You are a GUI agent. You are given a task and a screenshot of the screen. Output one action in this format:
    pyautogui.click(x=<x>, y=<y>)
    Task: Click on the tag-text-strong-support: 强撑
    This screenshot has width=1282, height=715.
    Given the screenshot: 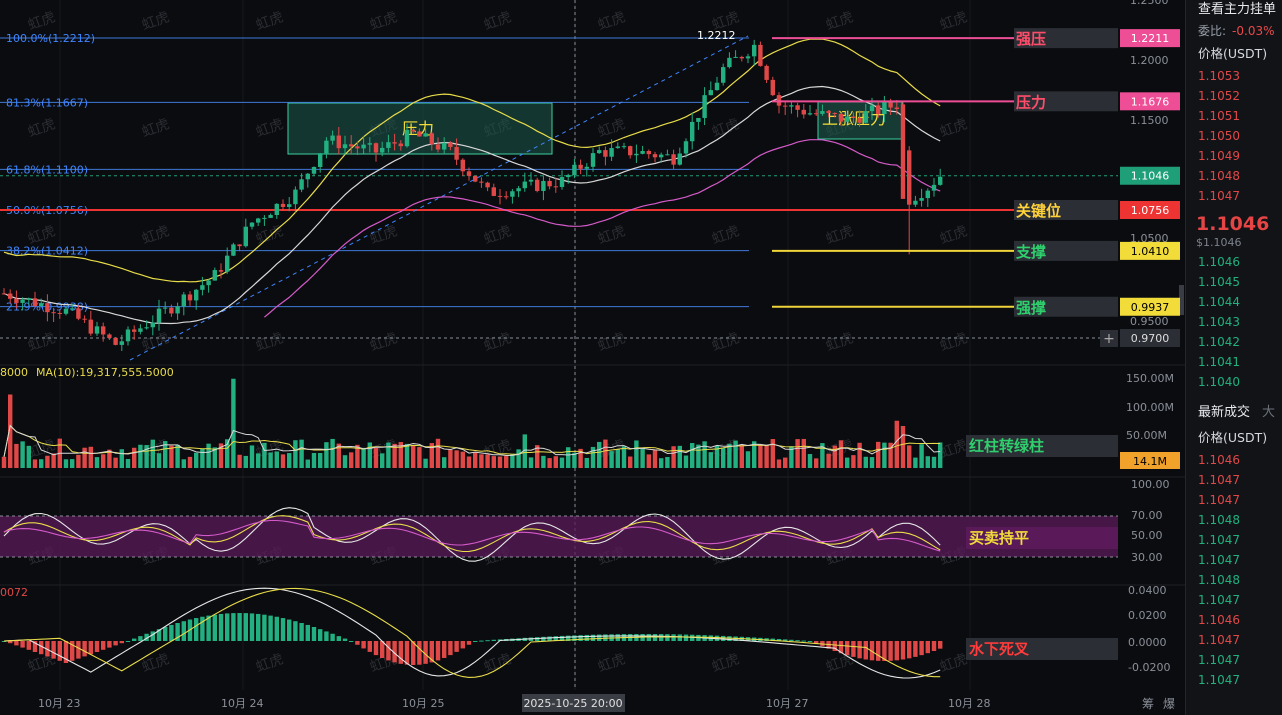 What is the action you would take?
    pyautogui.click(x=1031, y=308)
    